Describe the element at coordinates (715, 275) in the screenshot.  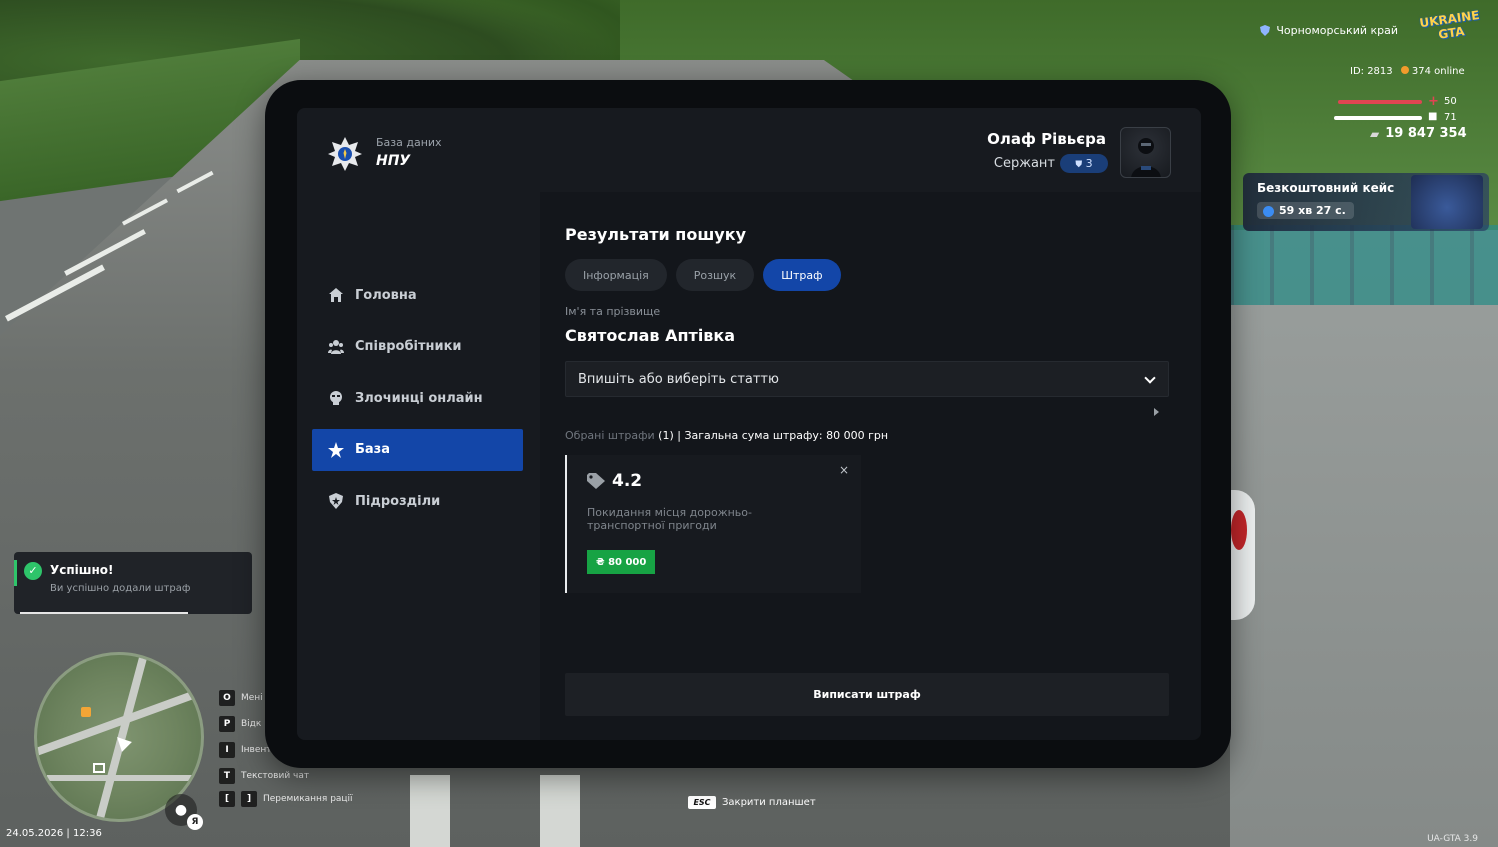
I see `tab-wanted: Розшук` at that location.